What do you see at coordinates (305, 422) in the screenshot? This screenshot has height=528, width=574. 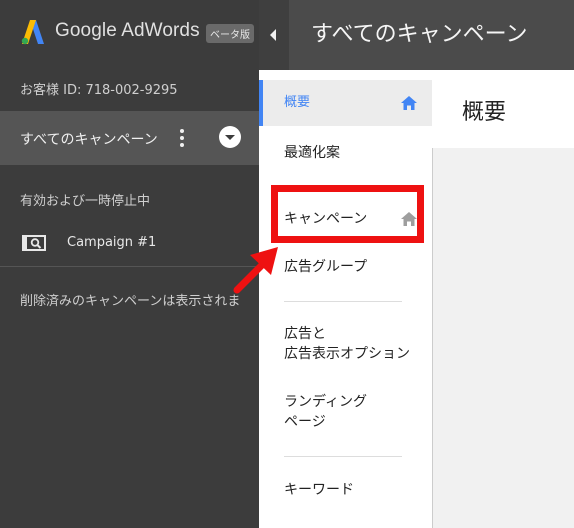 I see `nav-label: ページ` at bounding box center [305, 422].